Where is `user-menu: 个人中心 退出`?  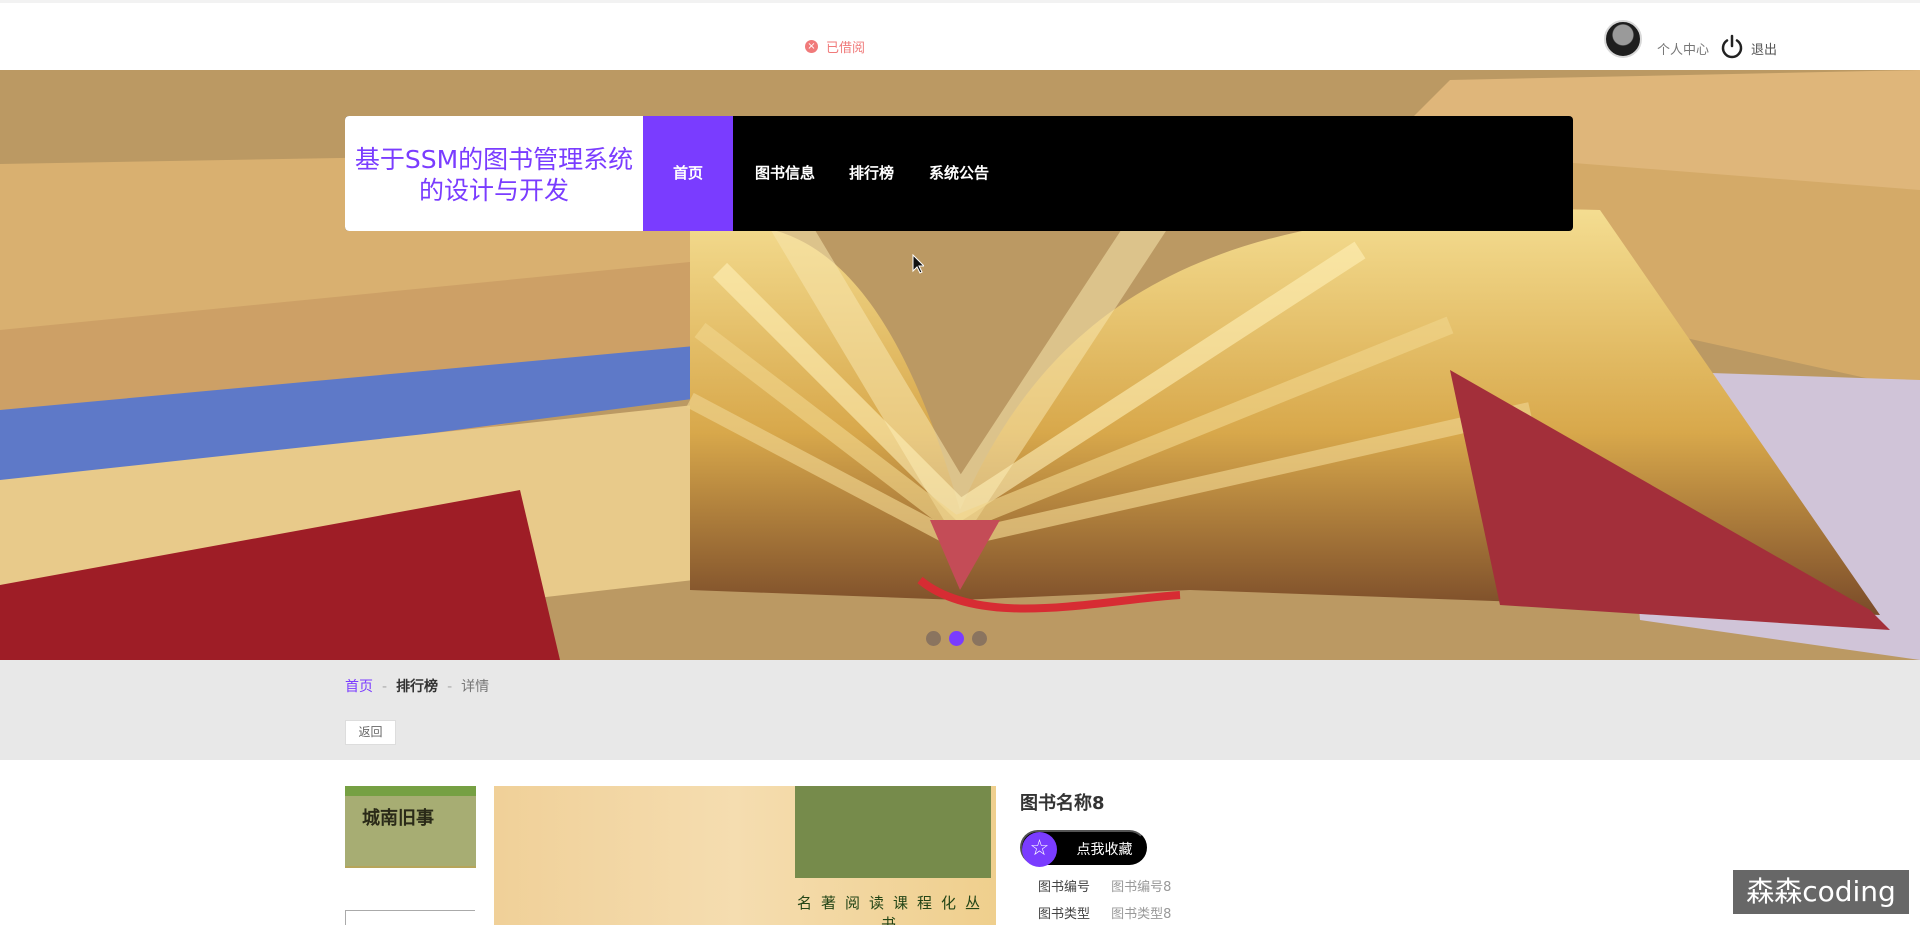 user-menu: 个人中心 退出 is located at coordinates (1690, 39).